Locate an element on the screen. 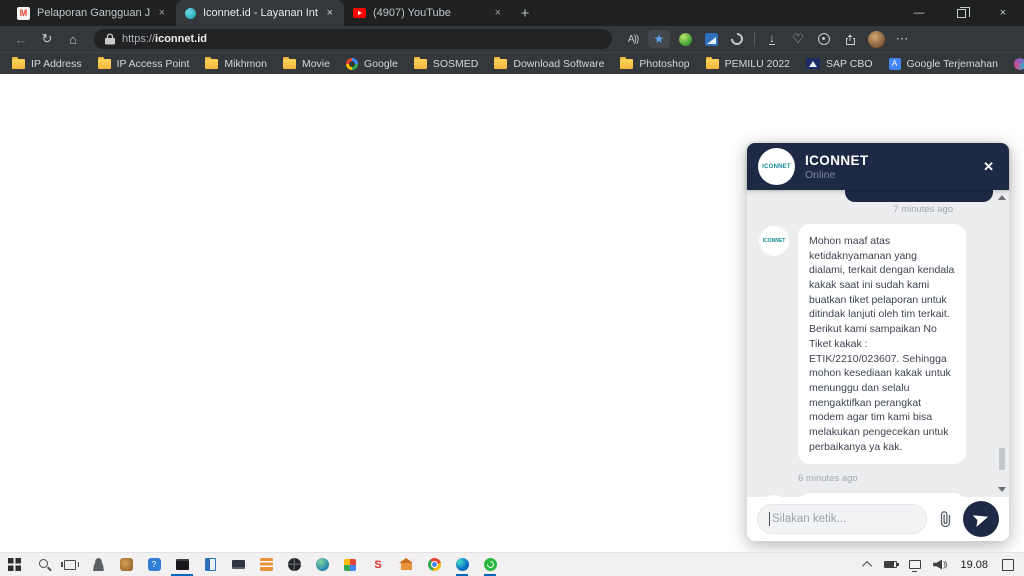 The width and height of the screenshot is (1024, 576). bookmark-google-terjemahan: A Google Terjemahan is located at coordinates (943, 63).